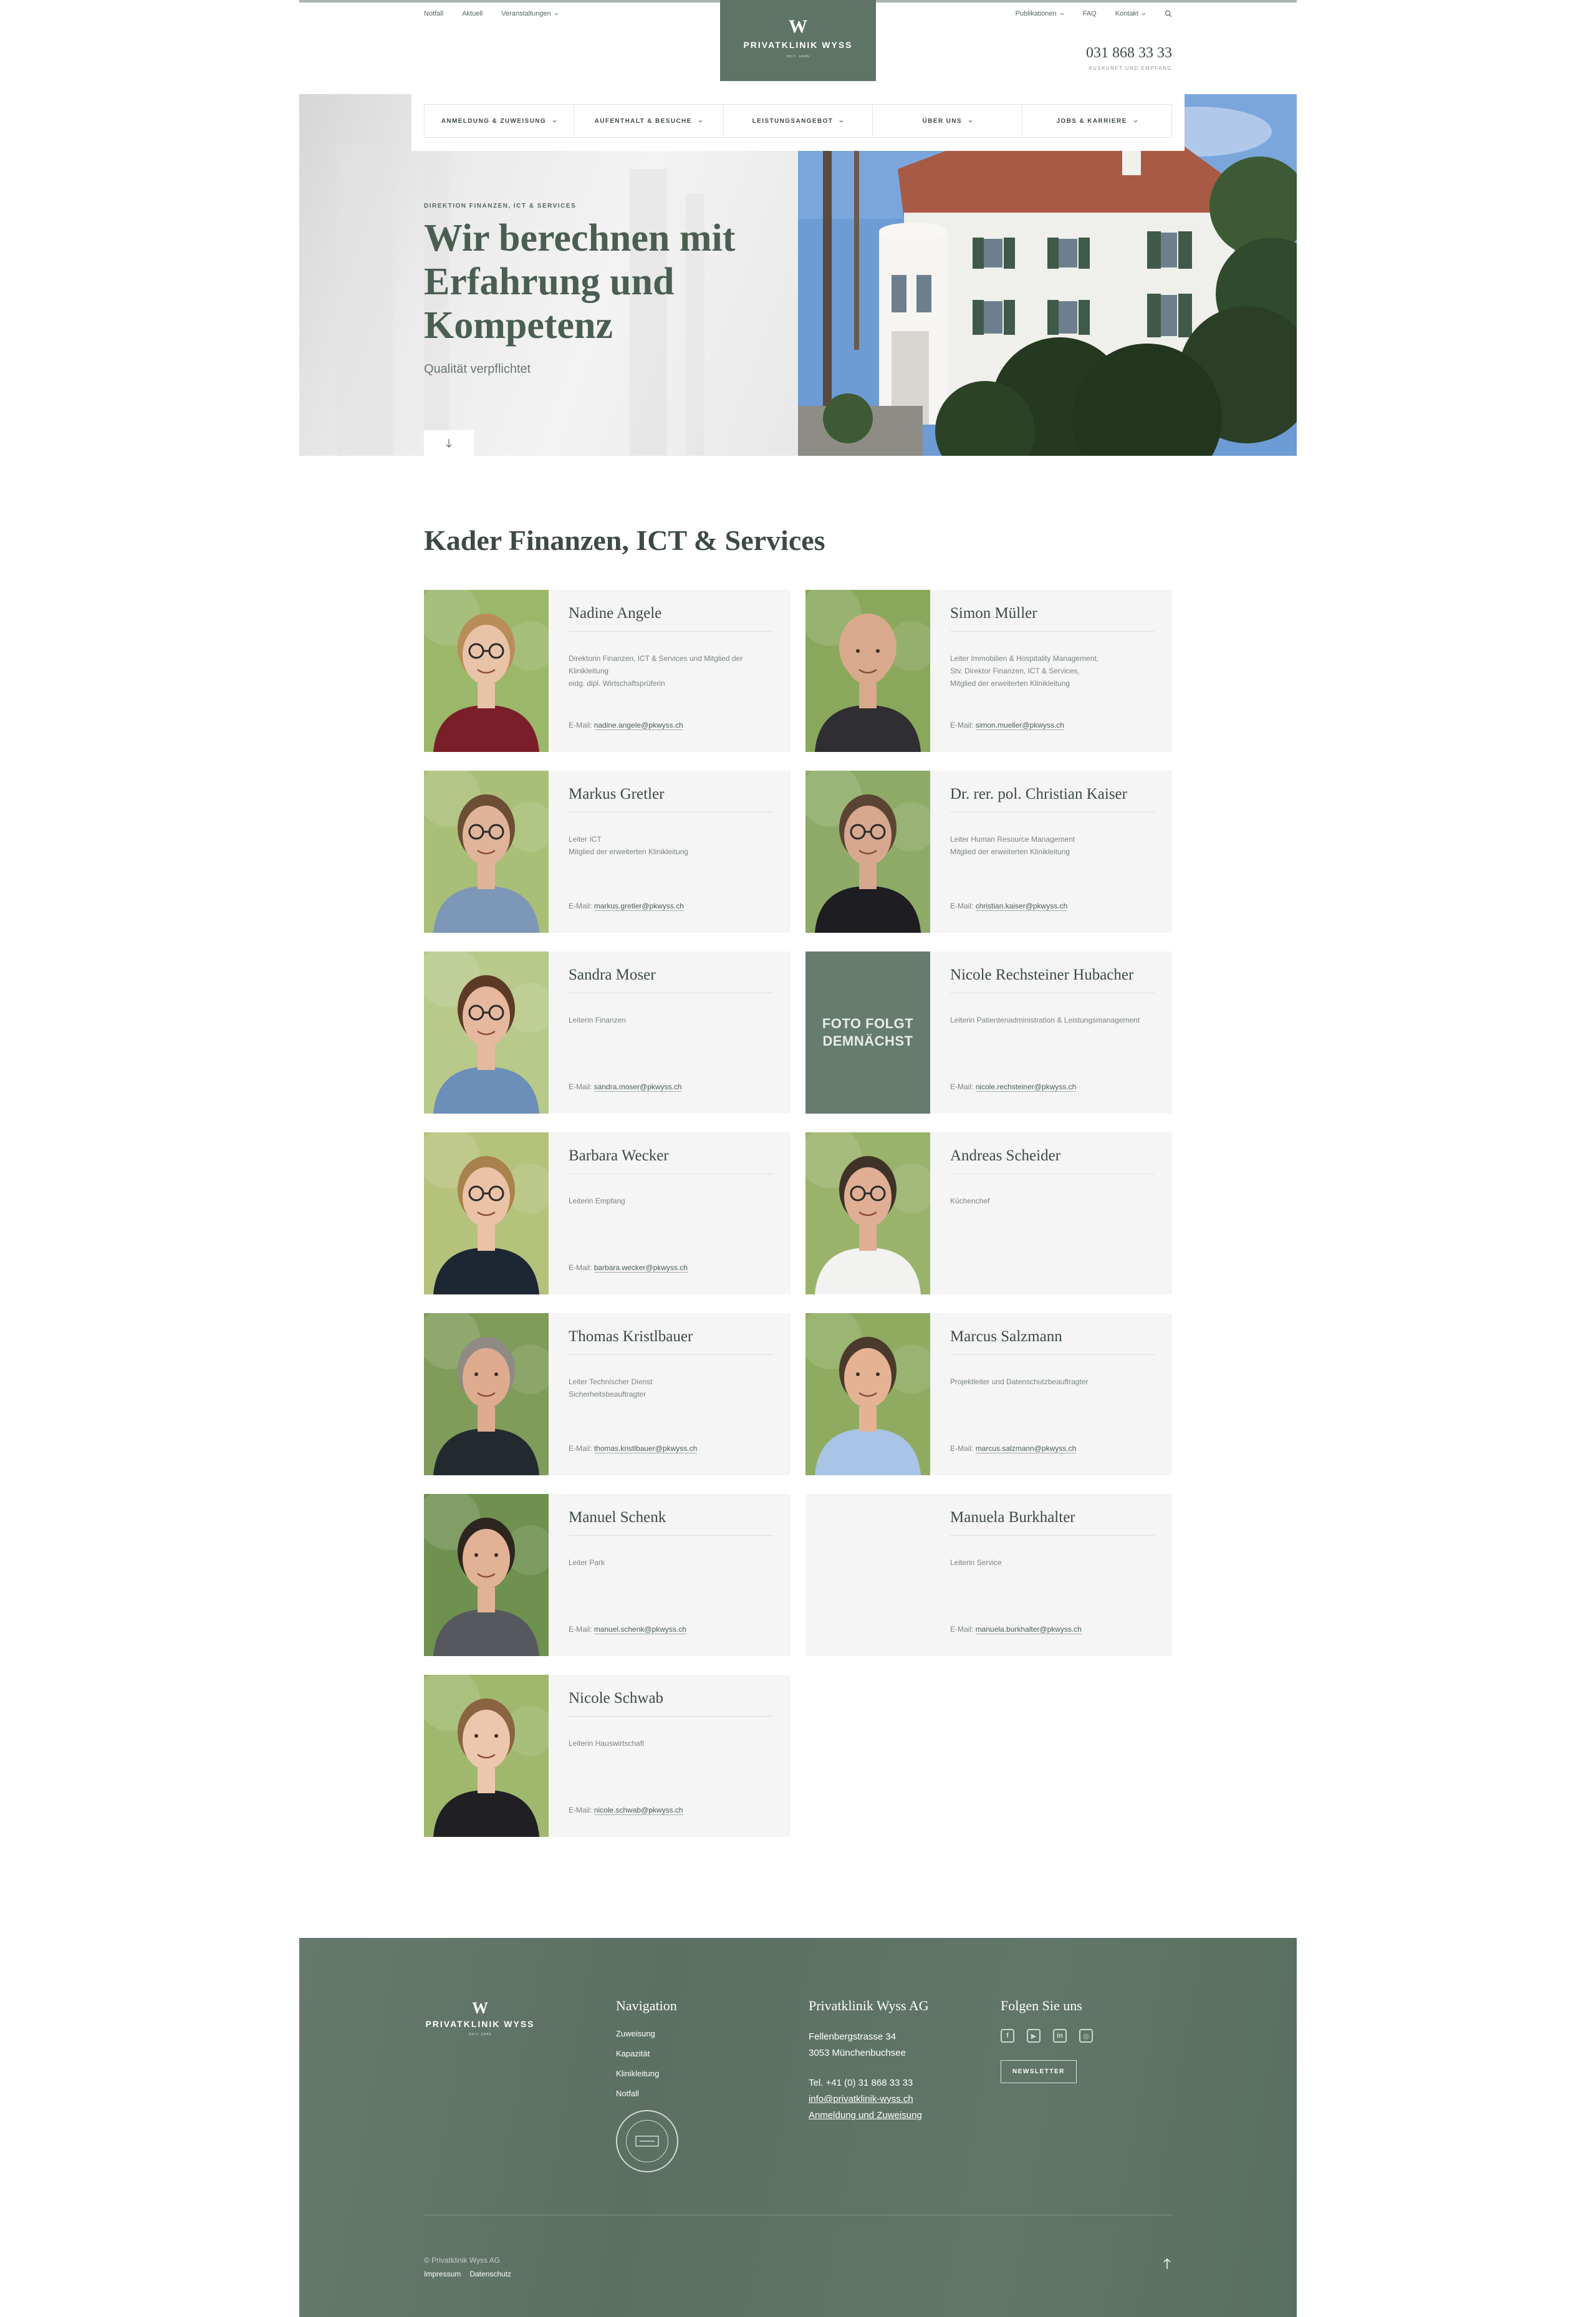  What do you see at coordinates (1129, 53) in the screenshot?
I see `phone-number: 031 868 33 33` at bounding box center [1129, 53].